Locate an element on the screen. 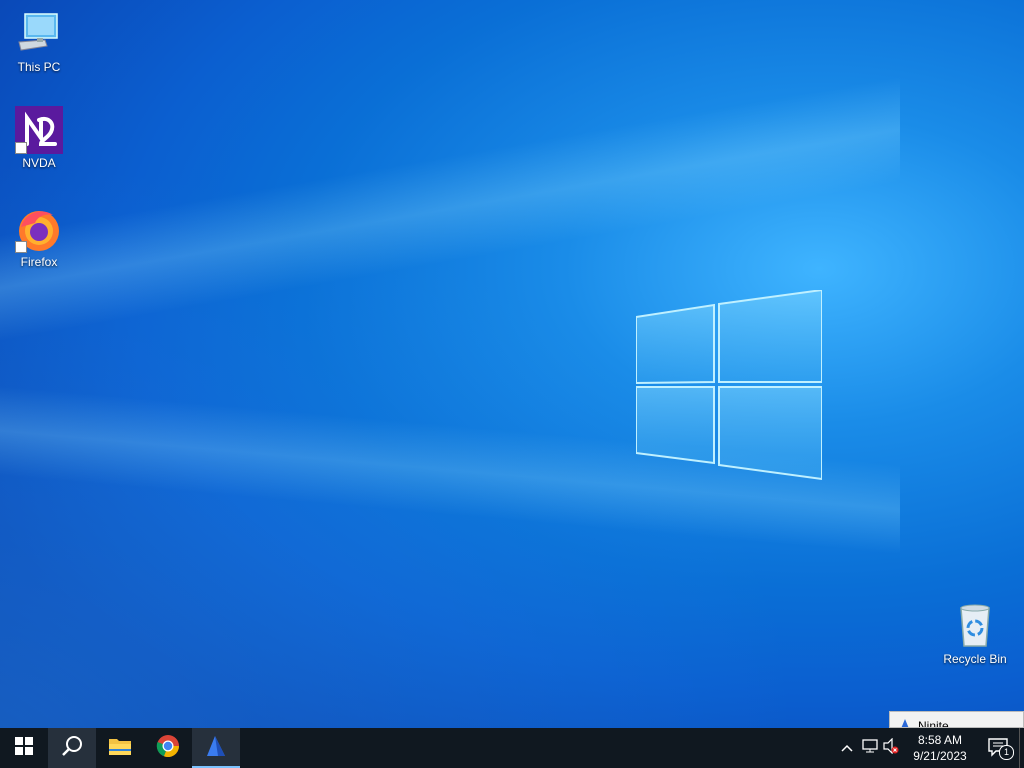 The image size is (1024, 768). firefox-icon is located at coordinates (39, 229).